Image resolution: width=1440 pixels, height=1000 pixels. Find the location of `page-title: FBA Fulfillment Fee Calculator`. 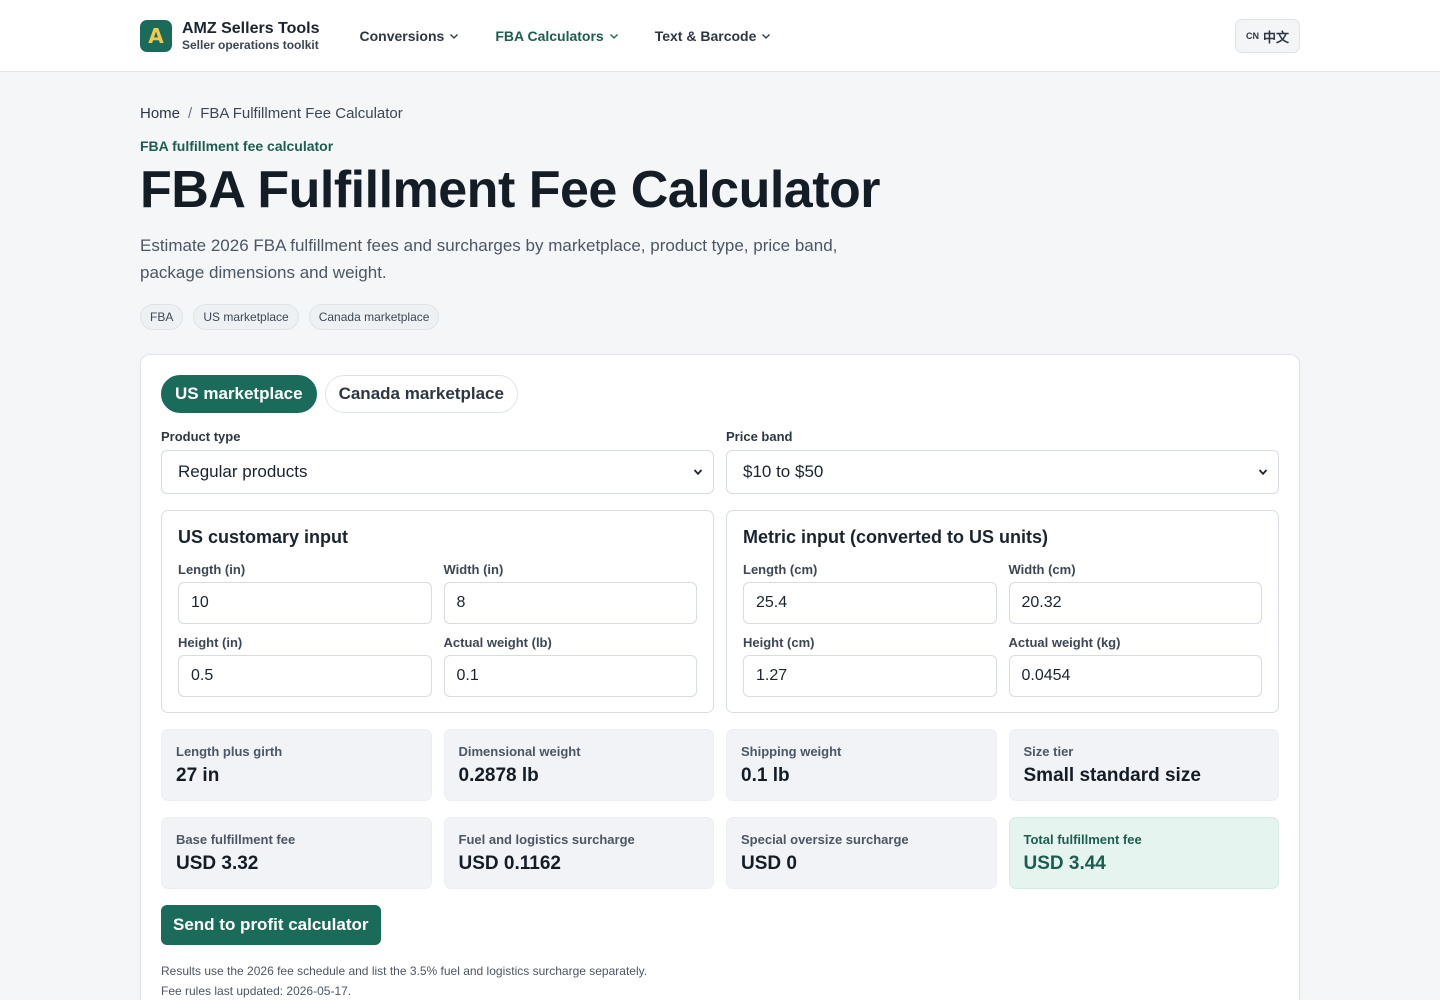

page-title: FBA Fulfillment Fee Calculator is located at coordinates (510, 190).